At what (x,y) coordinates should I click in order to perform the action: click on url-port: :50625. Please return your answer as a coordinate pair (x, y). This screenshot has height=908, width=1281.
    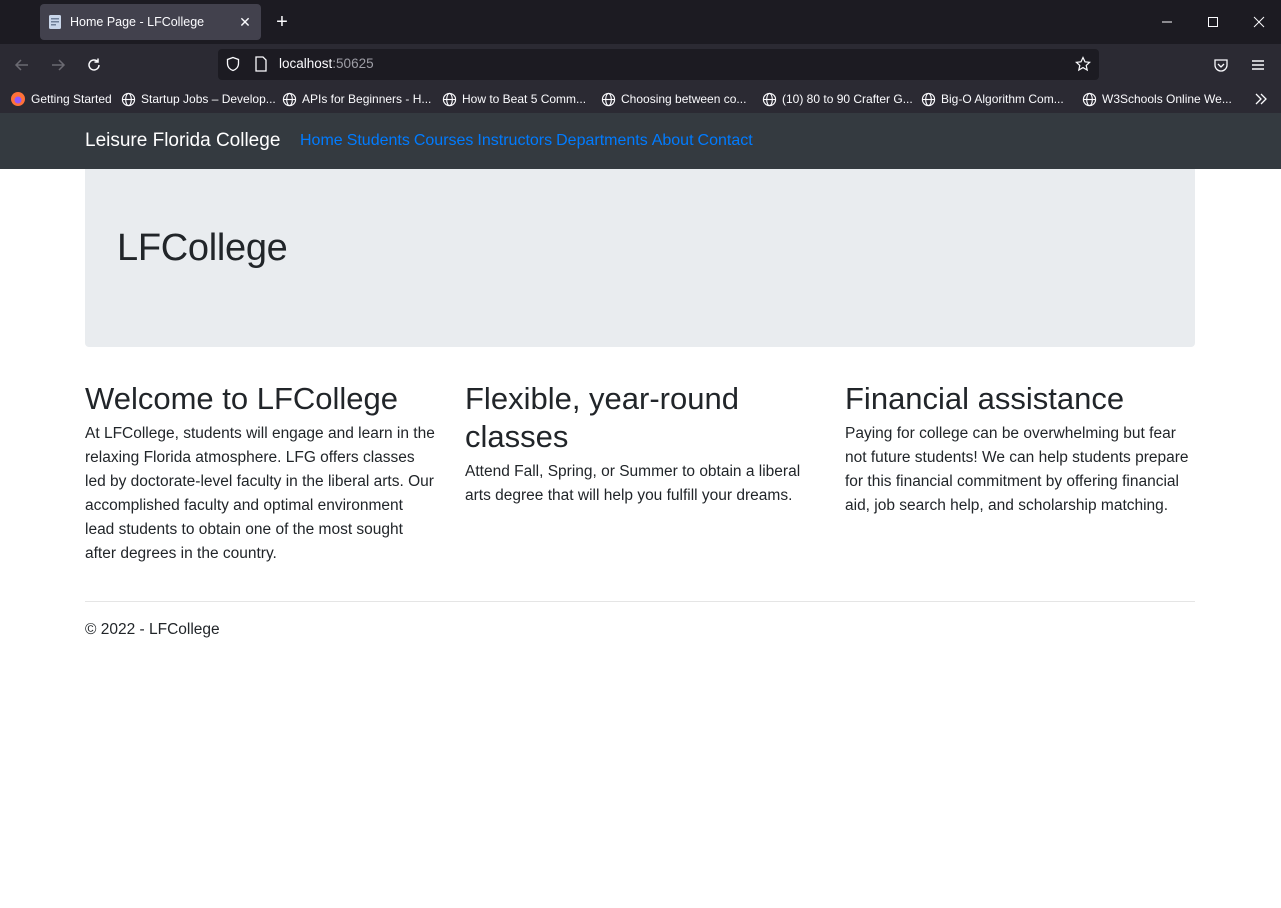
    Looking at the image, I should click on (353, 63).